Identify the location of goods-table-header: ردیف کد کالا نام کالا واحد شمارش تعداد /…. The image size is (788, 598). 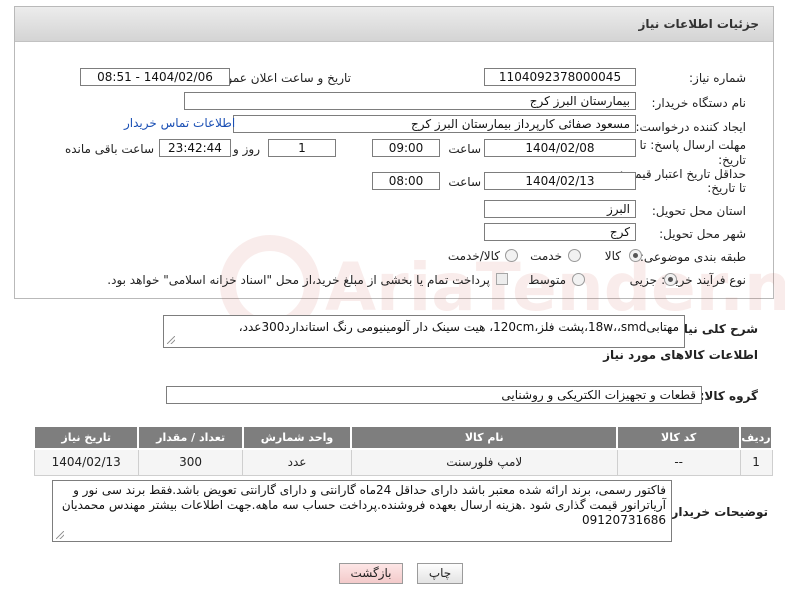
(402, 437).